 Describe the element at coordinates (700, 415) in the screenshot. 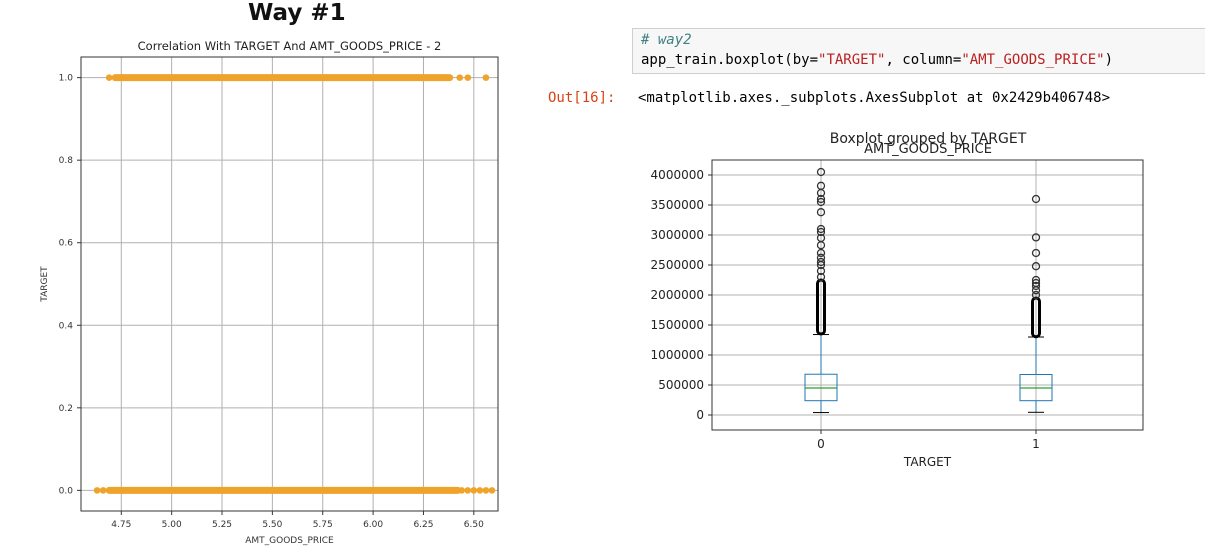

I see `boxplot-y-tick-label: 0` at that location.